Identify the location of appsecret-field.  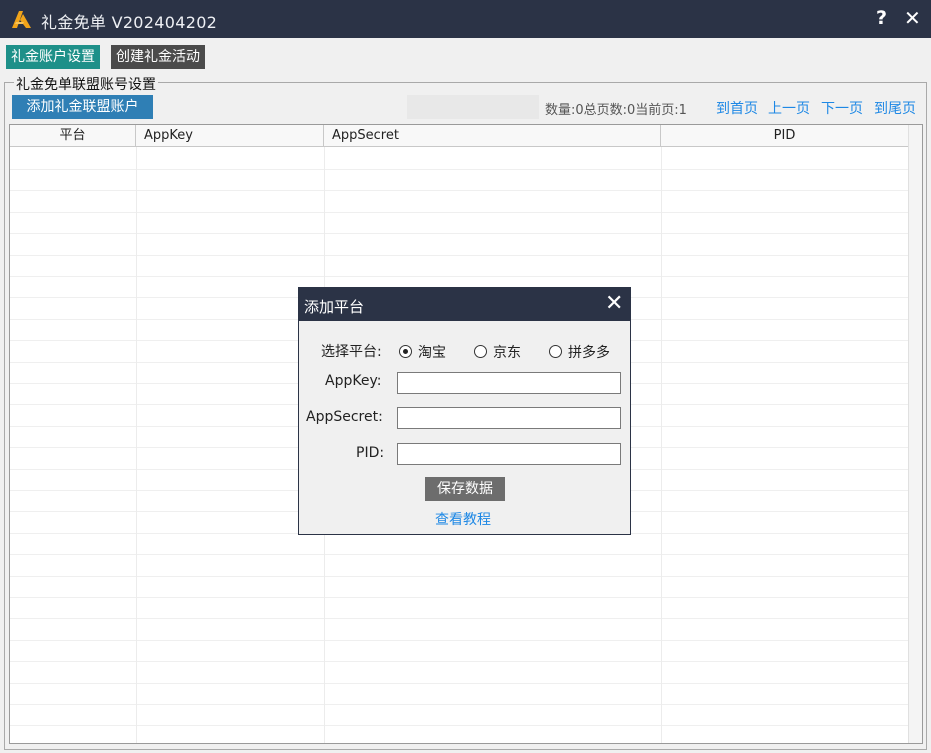
(509, 418).